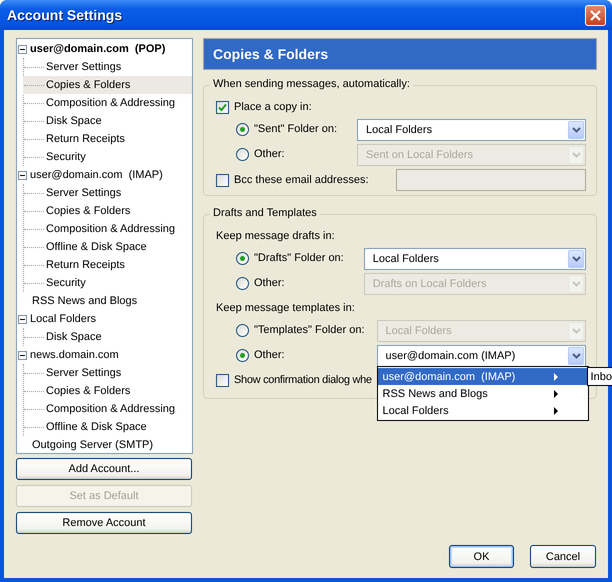 The width and height of the screenshot is (612, 582). What do you see at coordinates (311, 84) in the screenshot?
I see `group-legend: When sending messages, automatically:` at bounding box center [311, 84].